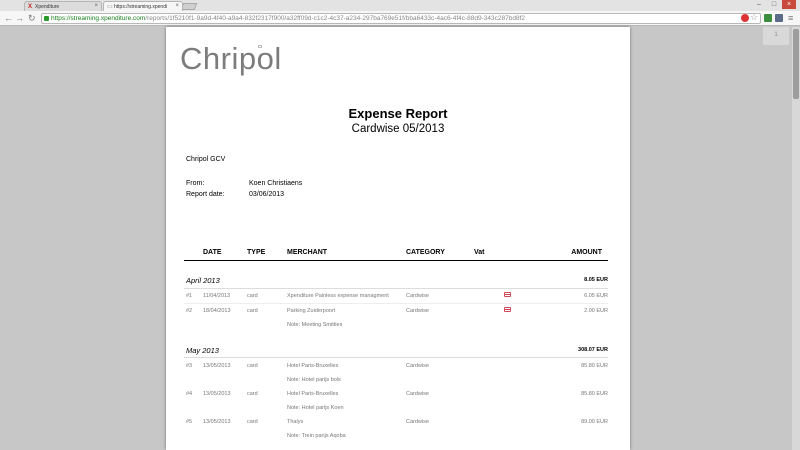 This screenshot has height=450, width=800. Describe the element at coordinates (47, 7) in the screenshot. I see `tab-title: Xpenditure` at that location.